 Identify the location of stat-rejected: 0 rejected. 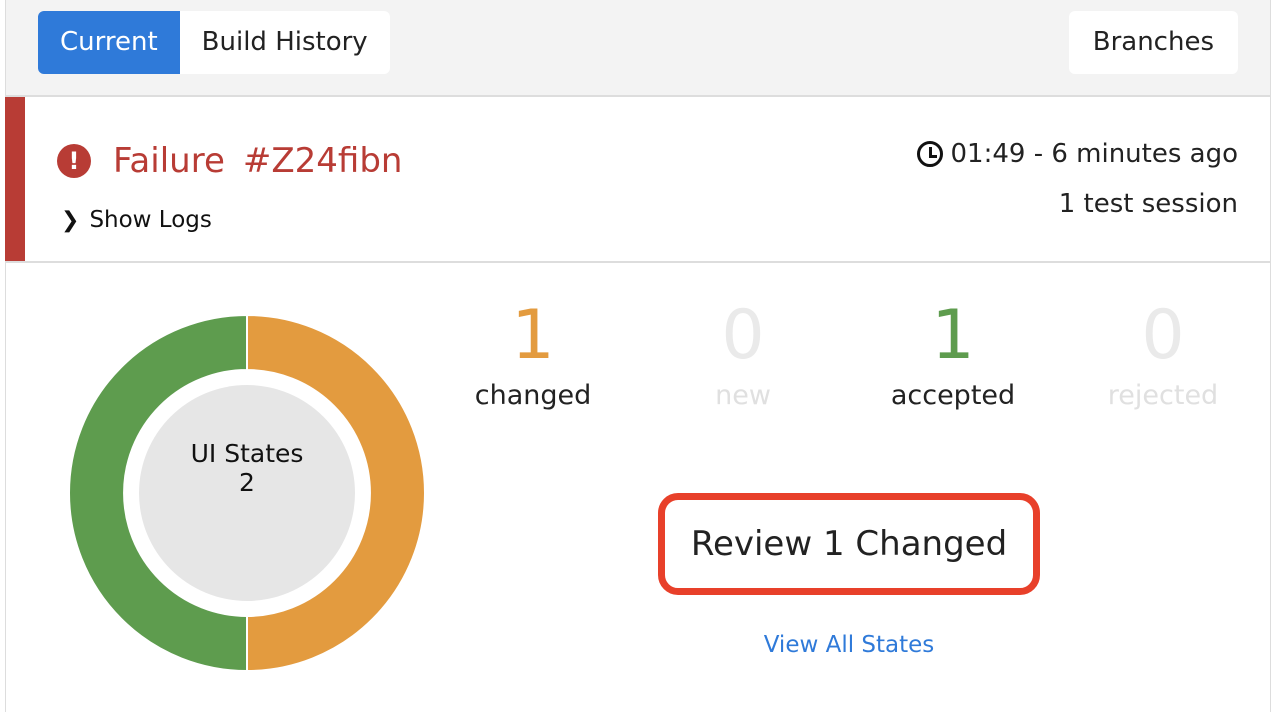
(1163, 354).